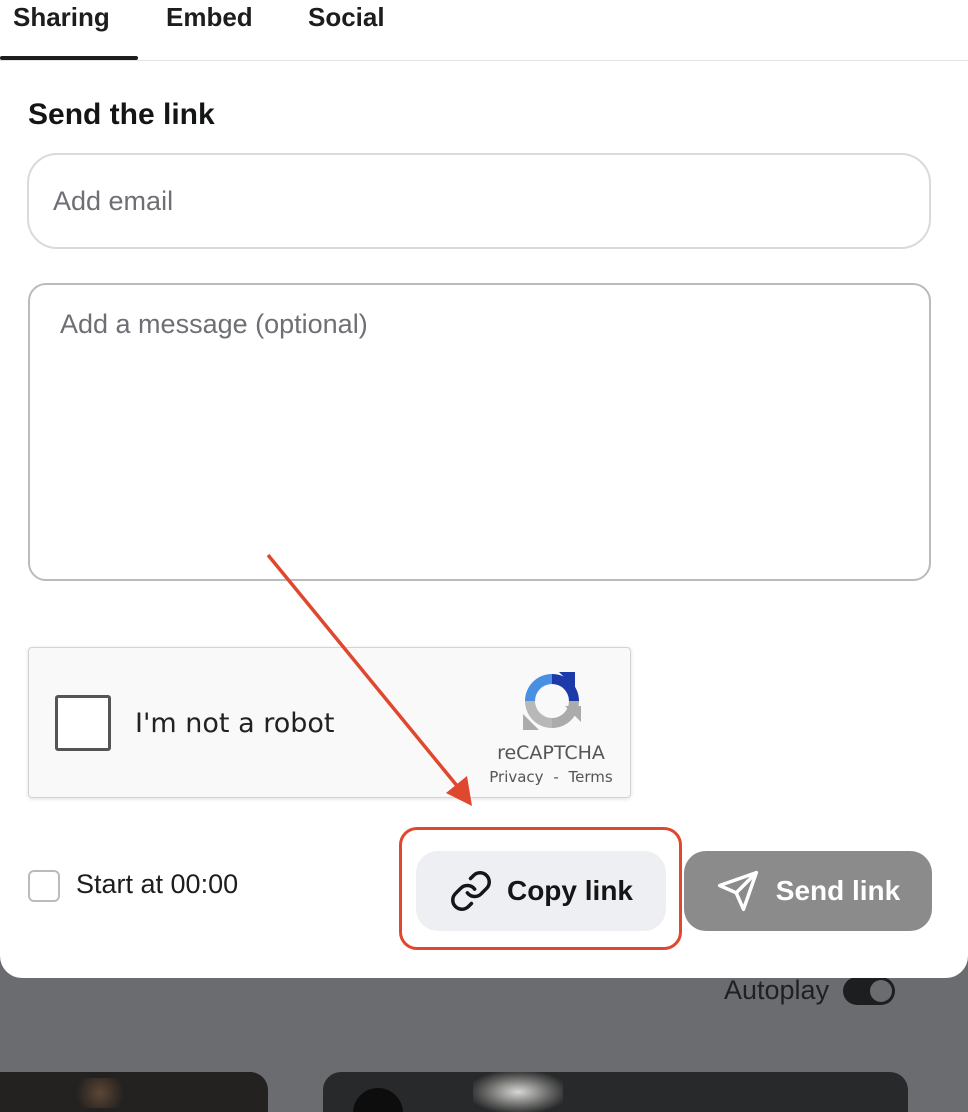  I want to click on active-tab-indicator, so click(69, 58).